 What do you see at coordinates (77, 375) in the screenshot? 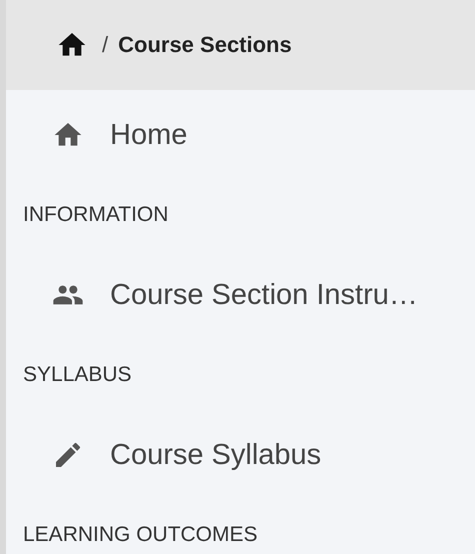
I see `section-heading: SYLLABUS` at bounding box center [77, 375].